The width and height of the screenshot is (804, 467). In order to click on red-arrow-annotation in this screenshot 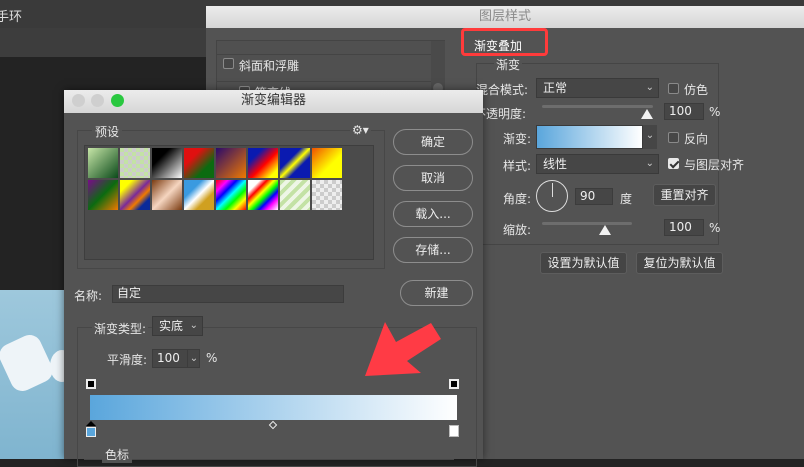, I will do `click(403, 349)`.